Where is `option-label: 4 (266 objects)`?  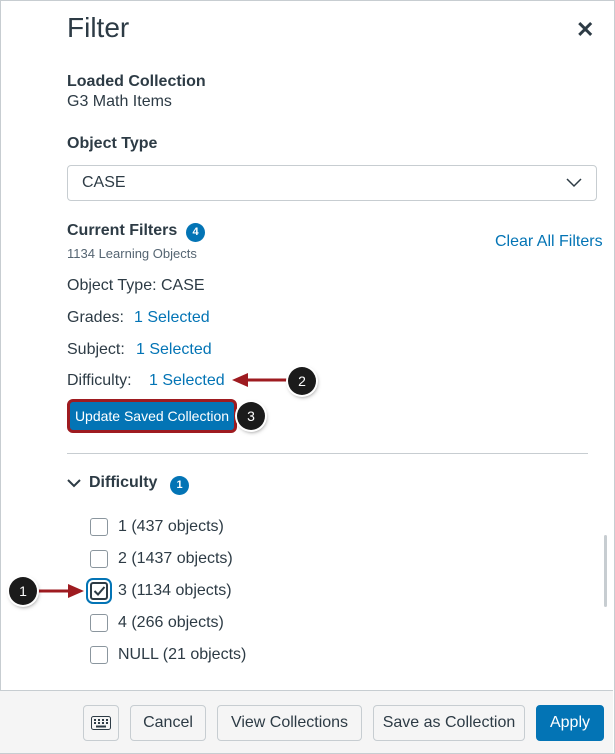
option-label: 4 (266 objects) is located at coordinates (171, 622).